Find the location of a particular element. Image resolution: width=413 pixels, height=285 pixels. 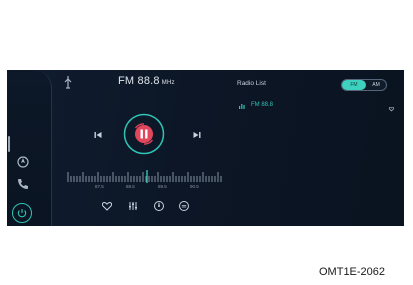

radio-list-item: FM 88.8 is located at coordinates (317, 107).